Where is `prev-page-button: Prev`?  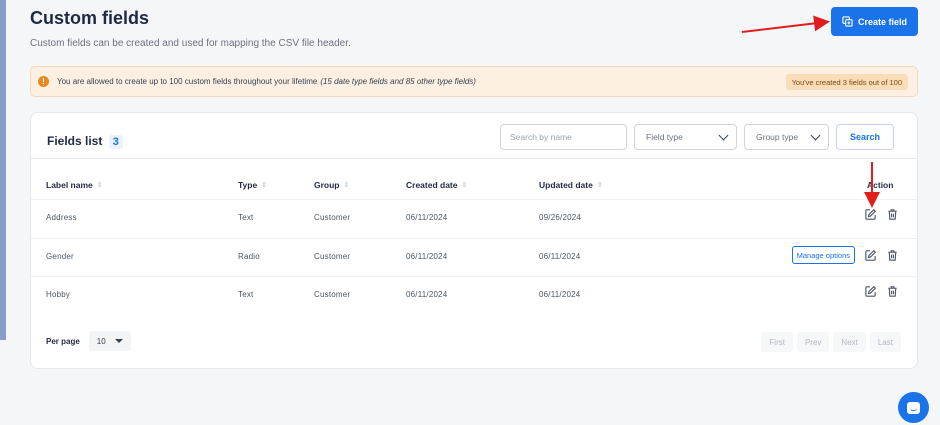
prev-page-button: Prev is located at coordinates (813, 342).